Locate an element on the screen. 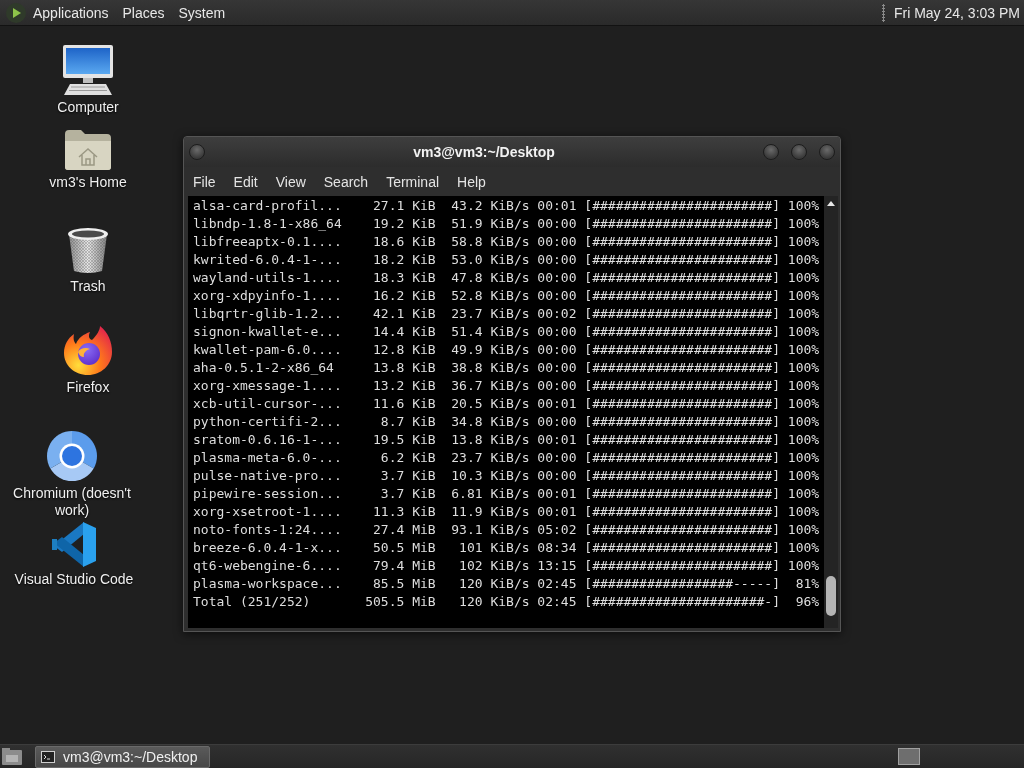 Image resolution: width=1024 pixels, height=768 pixels. ribbon-logo-icon is located at coordinates (74, 544).